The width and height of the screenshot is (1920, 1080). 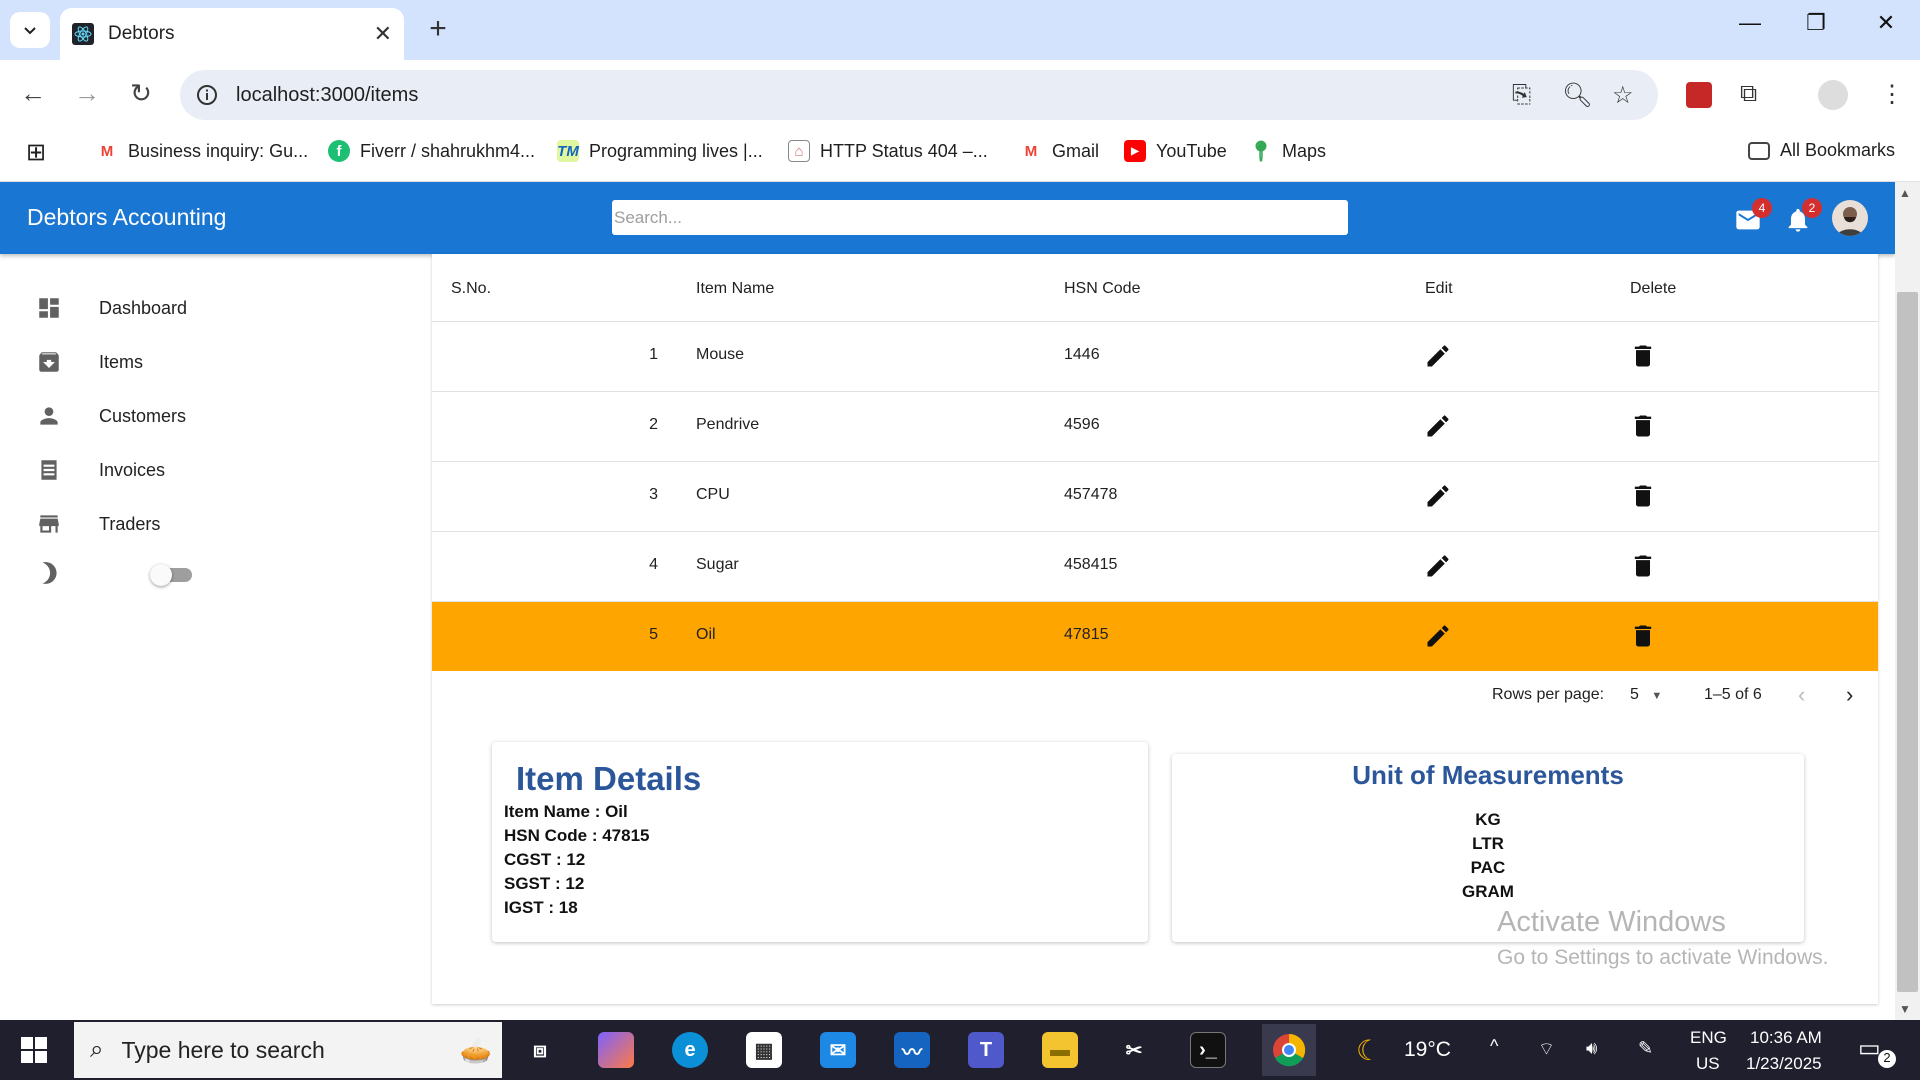 I want to click on column-header-hsn-code: HSN Code, so click(x=1102, y=289).